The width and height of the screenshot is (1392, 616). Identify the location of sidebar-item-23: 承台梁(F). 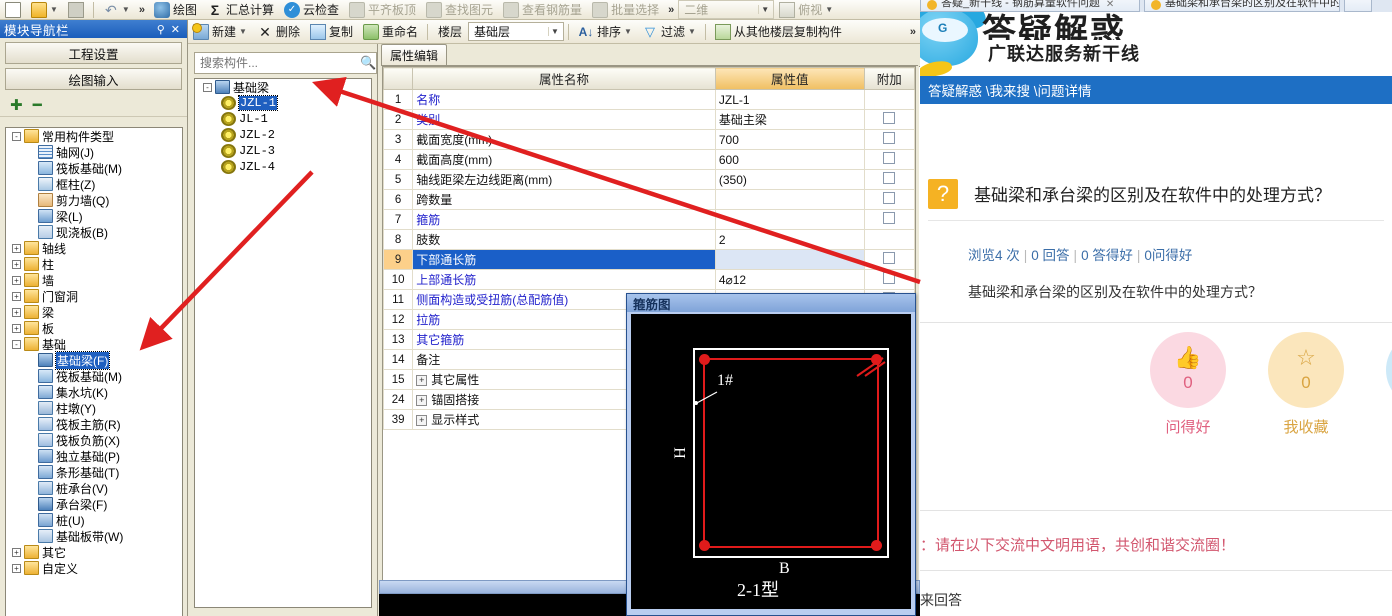
(94, 504).